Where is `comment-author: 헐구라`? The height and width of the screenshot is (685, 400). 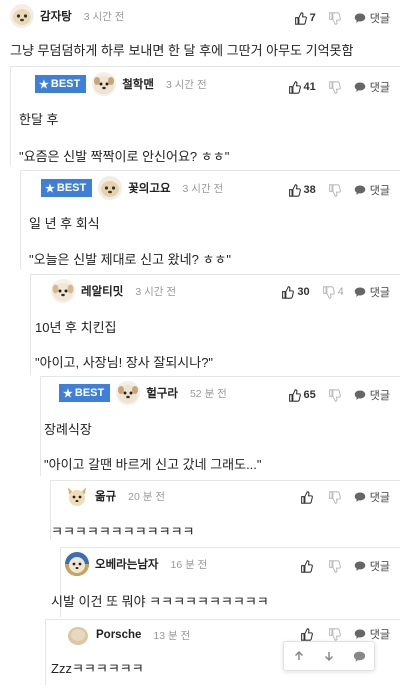
comment-author: 헐구라 is located at coordinates (162, 393).